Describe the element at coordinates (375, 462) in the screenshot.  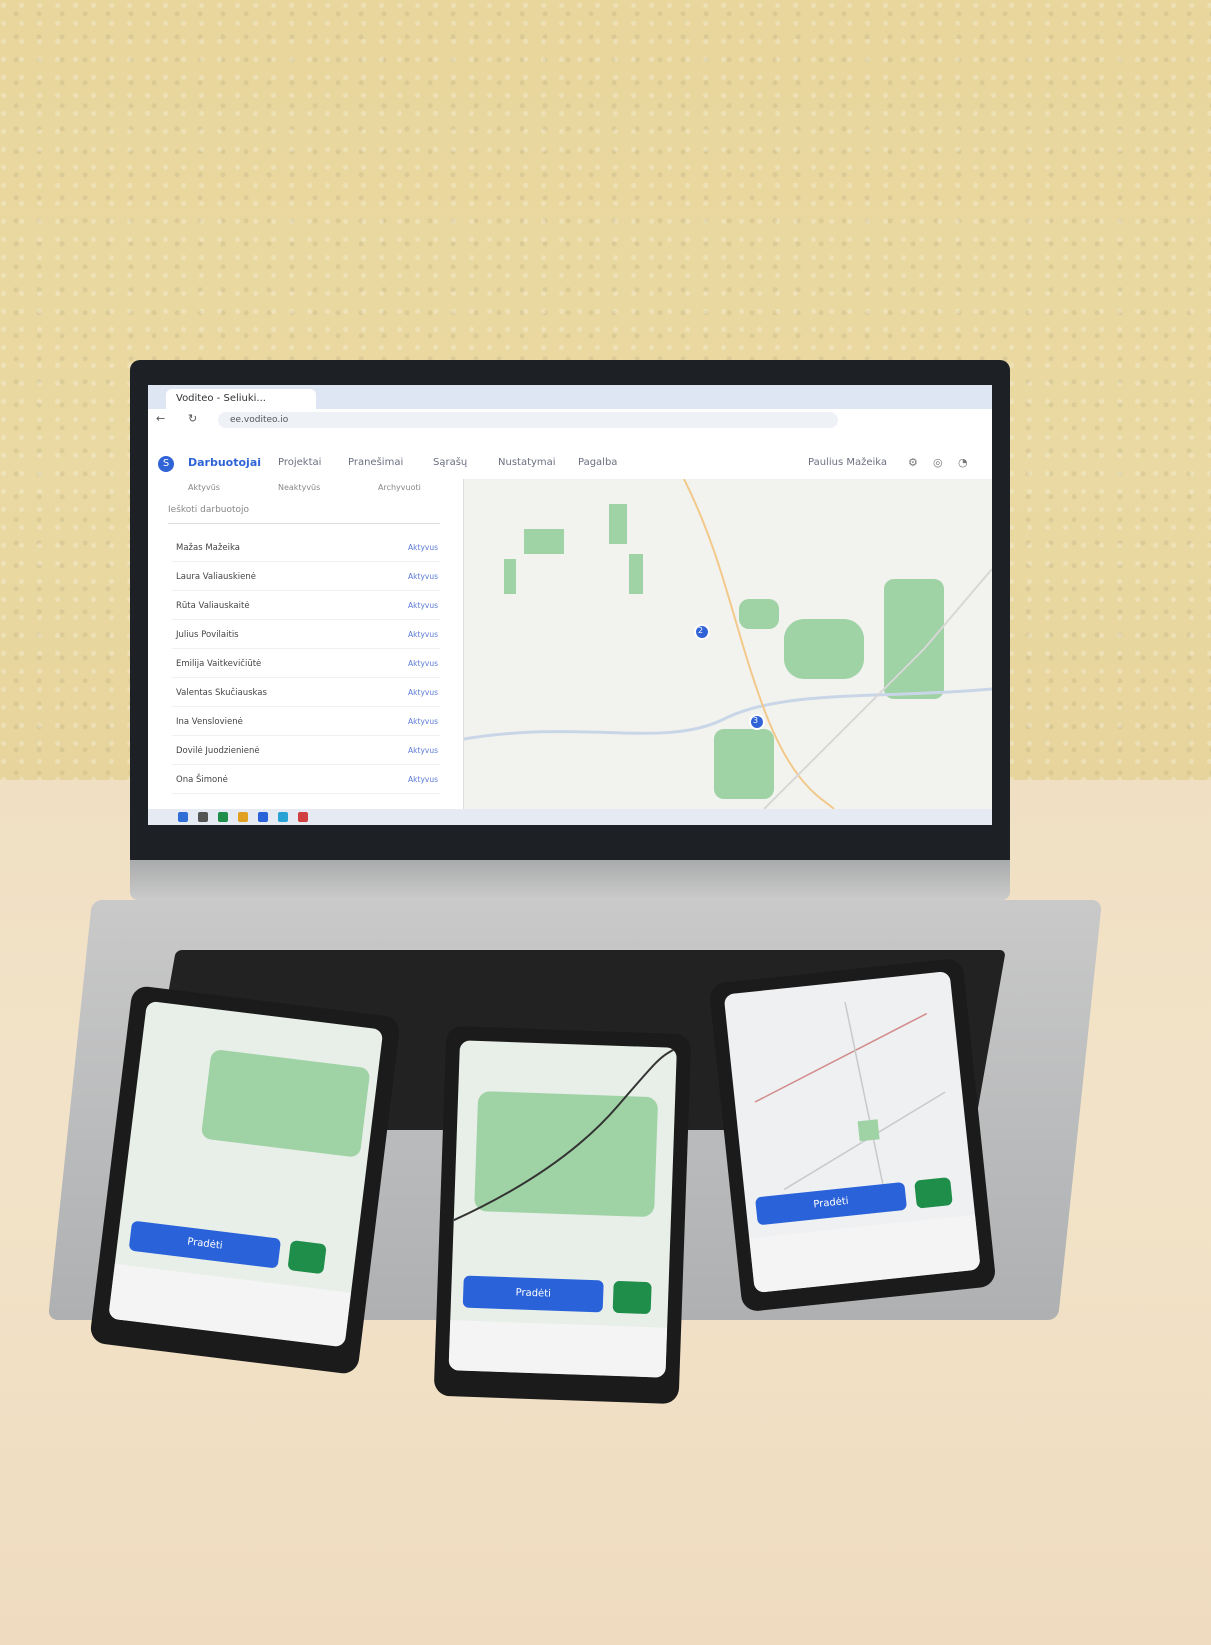
I see `nav-item-messages: Pranešimai` at that location.